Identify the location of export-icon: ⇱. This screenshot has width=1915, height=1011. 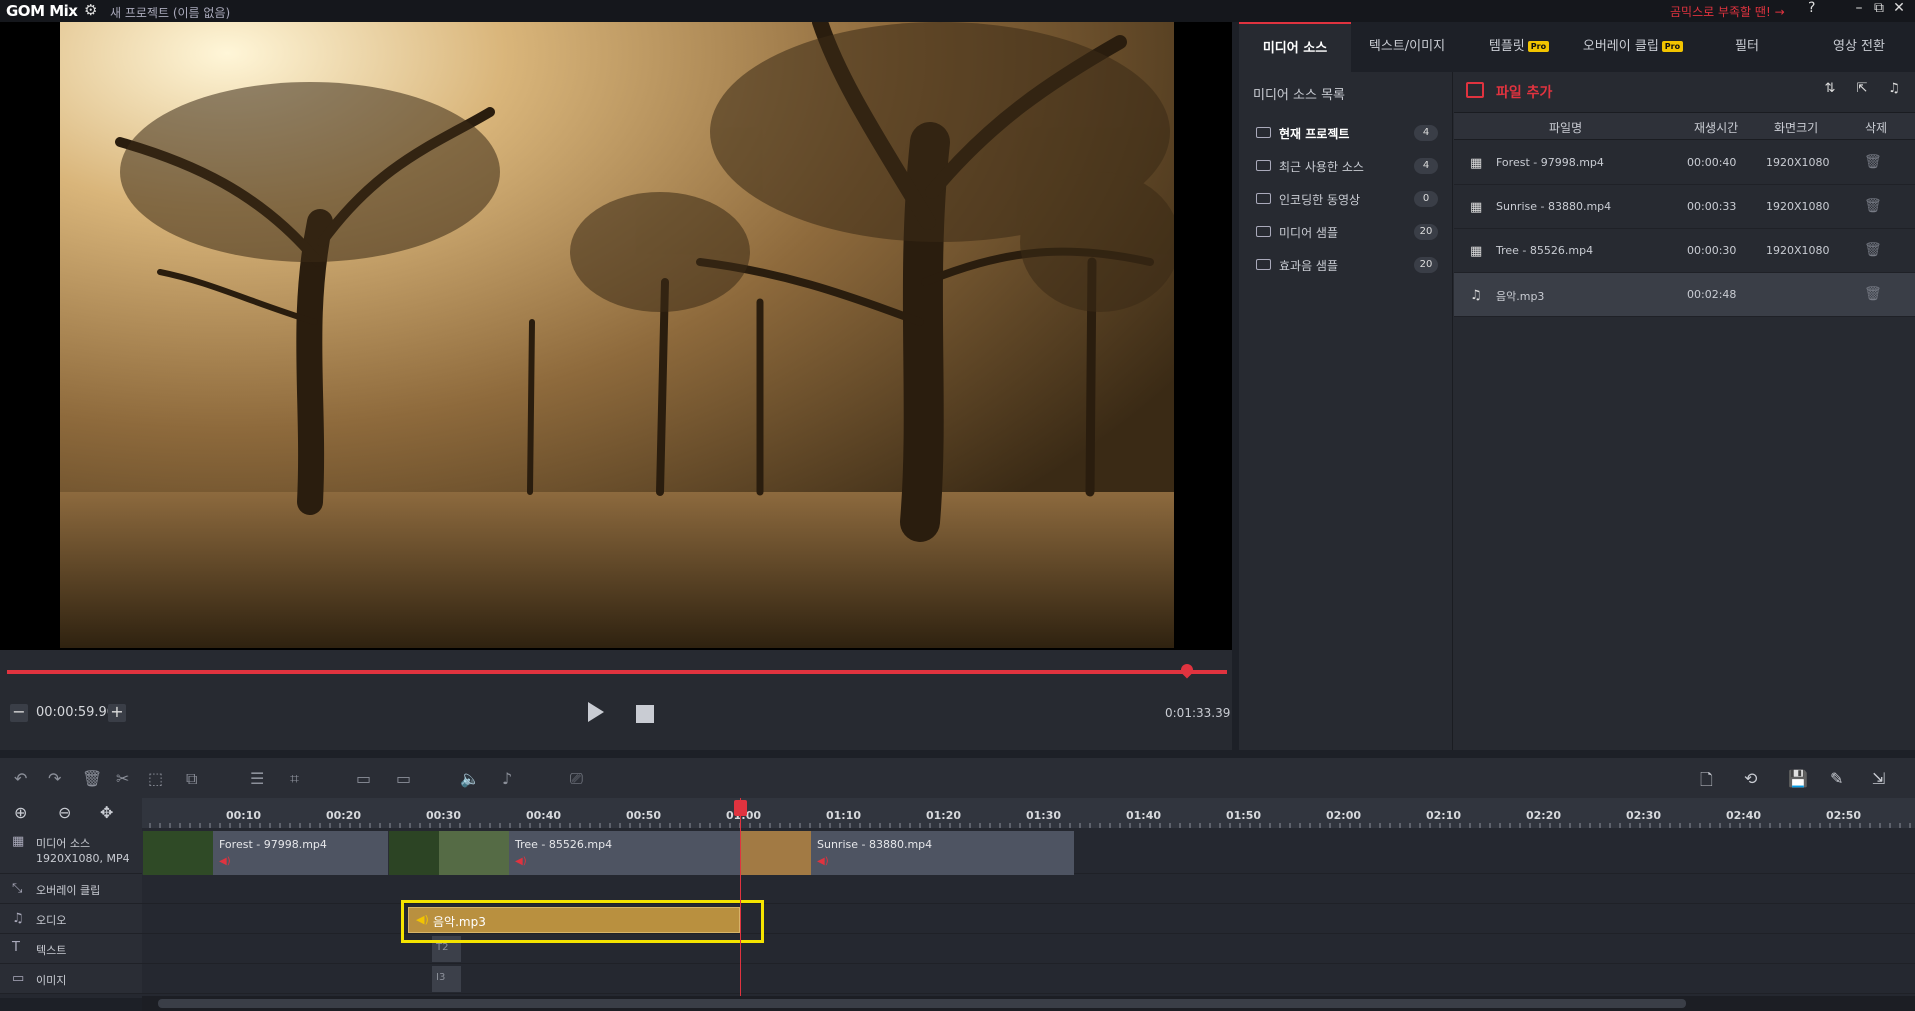
(1862, 89).